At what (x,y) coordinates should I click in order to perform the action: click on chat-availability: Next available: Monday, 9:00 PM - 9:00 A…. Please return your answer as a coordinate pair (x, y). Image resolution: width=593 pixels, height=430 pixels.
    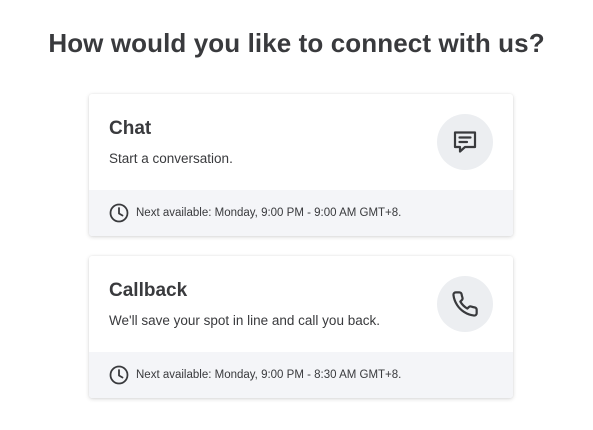
    Looking at the image, I should click on (301, 213).